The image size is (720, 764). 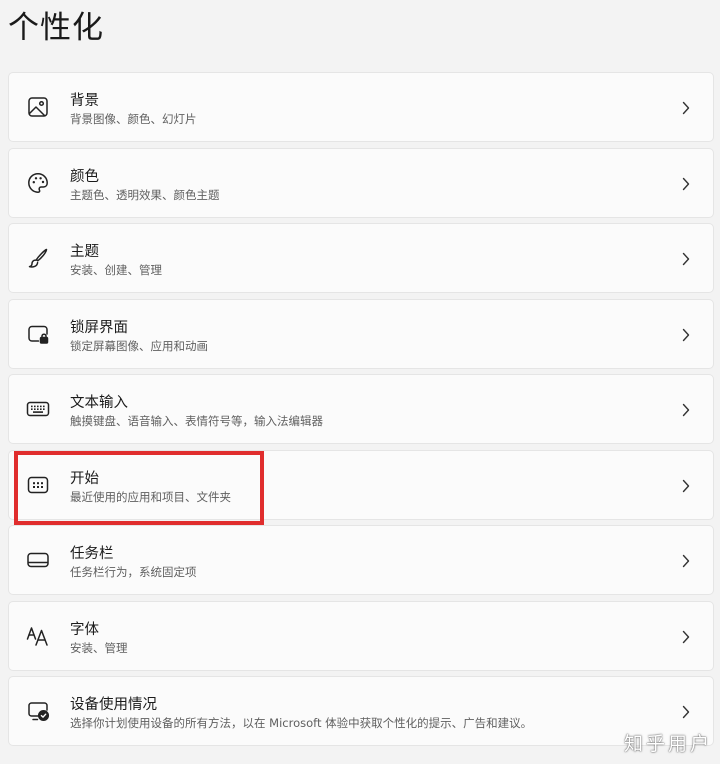 I want to click on lock-screen-icon, so click(x=38, y=334).